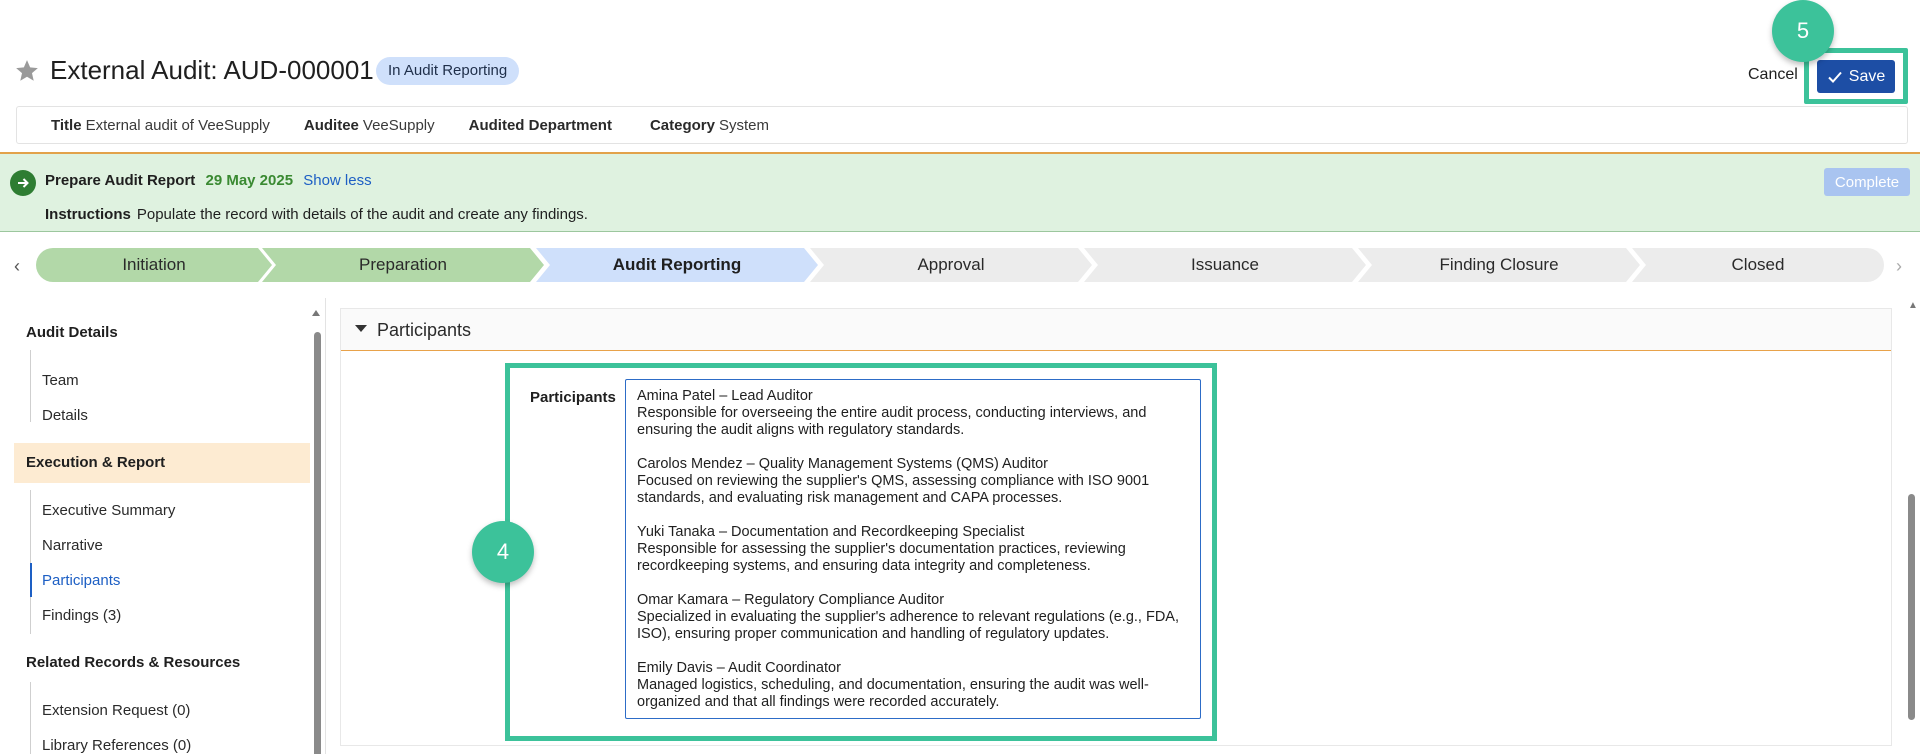 The width and height of the screenshot is (1920, 754). Describe the element at coordinates (1773, 75) in the screenshot. I see `cancel-button: Cancel` at that location.